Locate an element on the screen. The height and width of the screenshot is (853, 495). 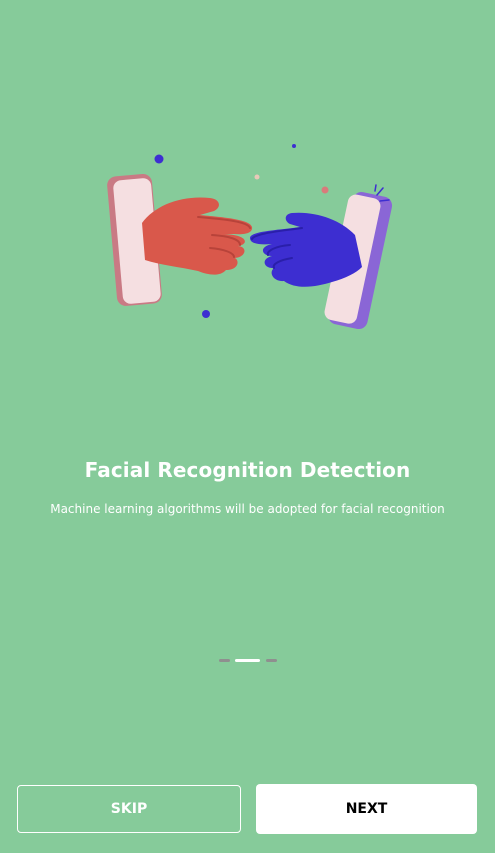
onboarding-title: Facial Recognition Detection is located at coordinates (247, 470).